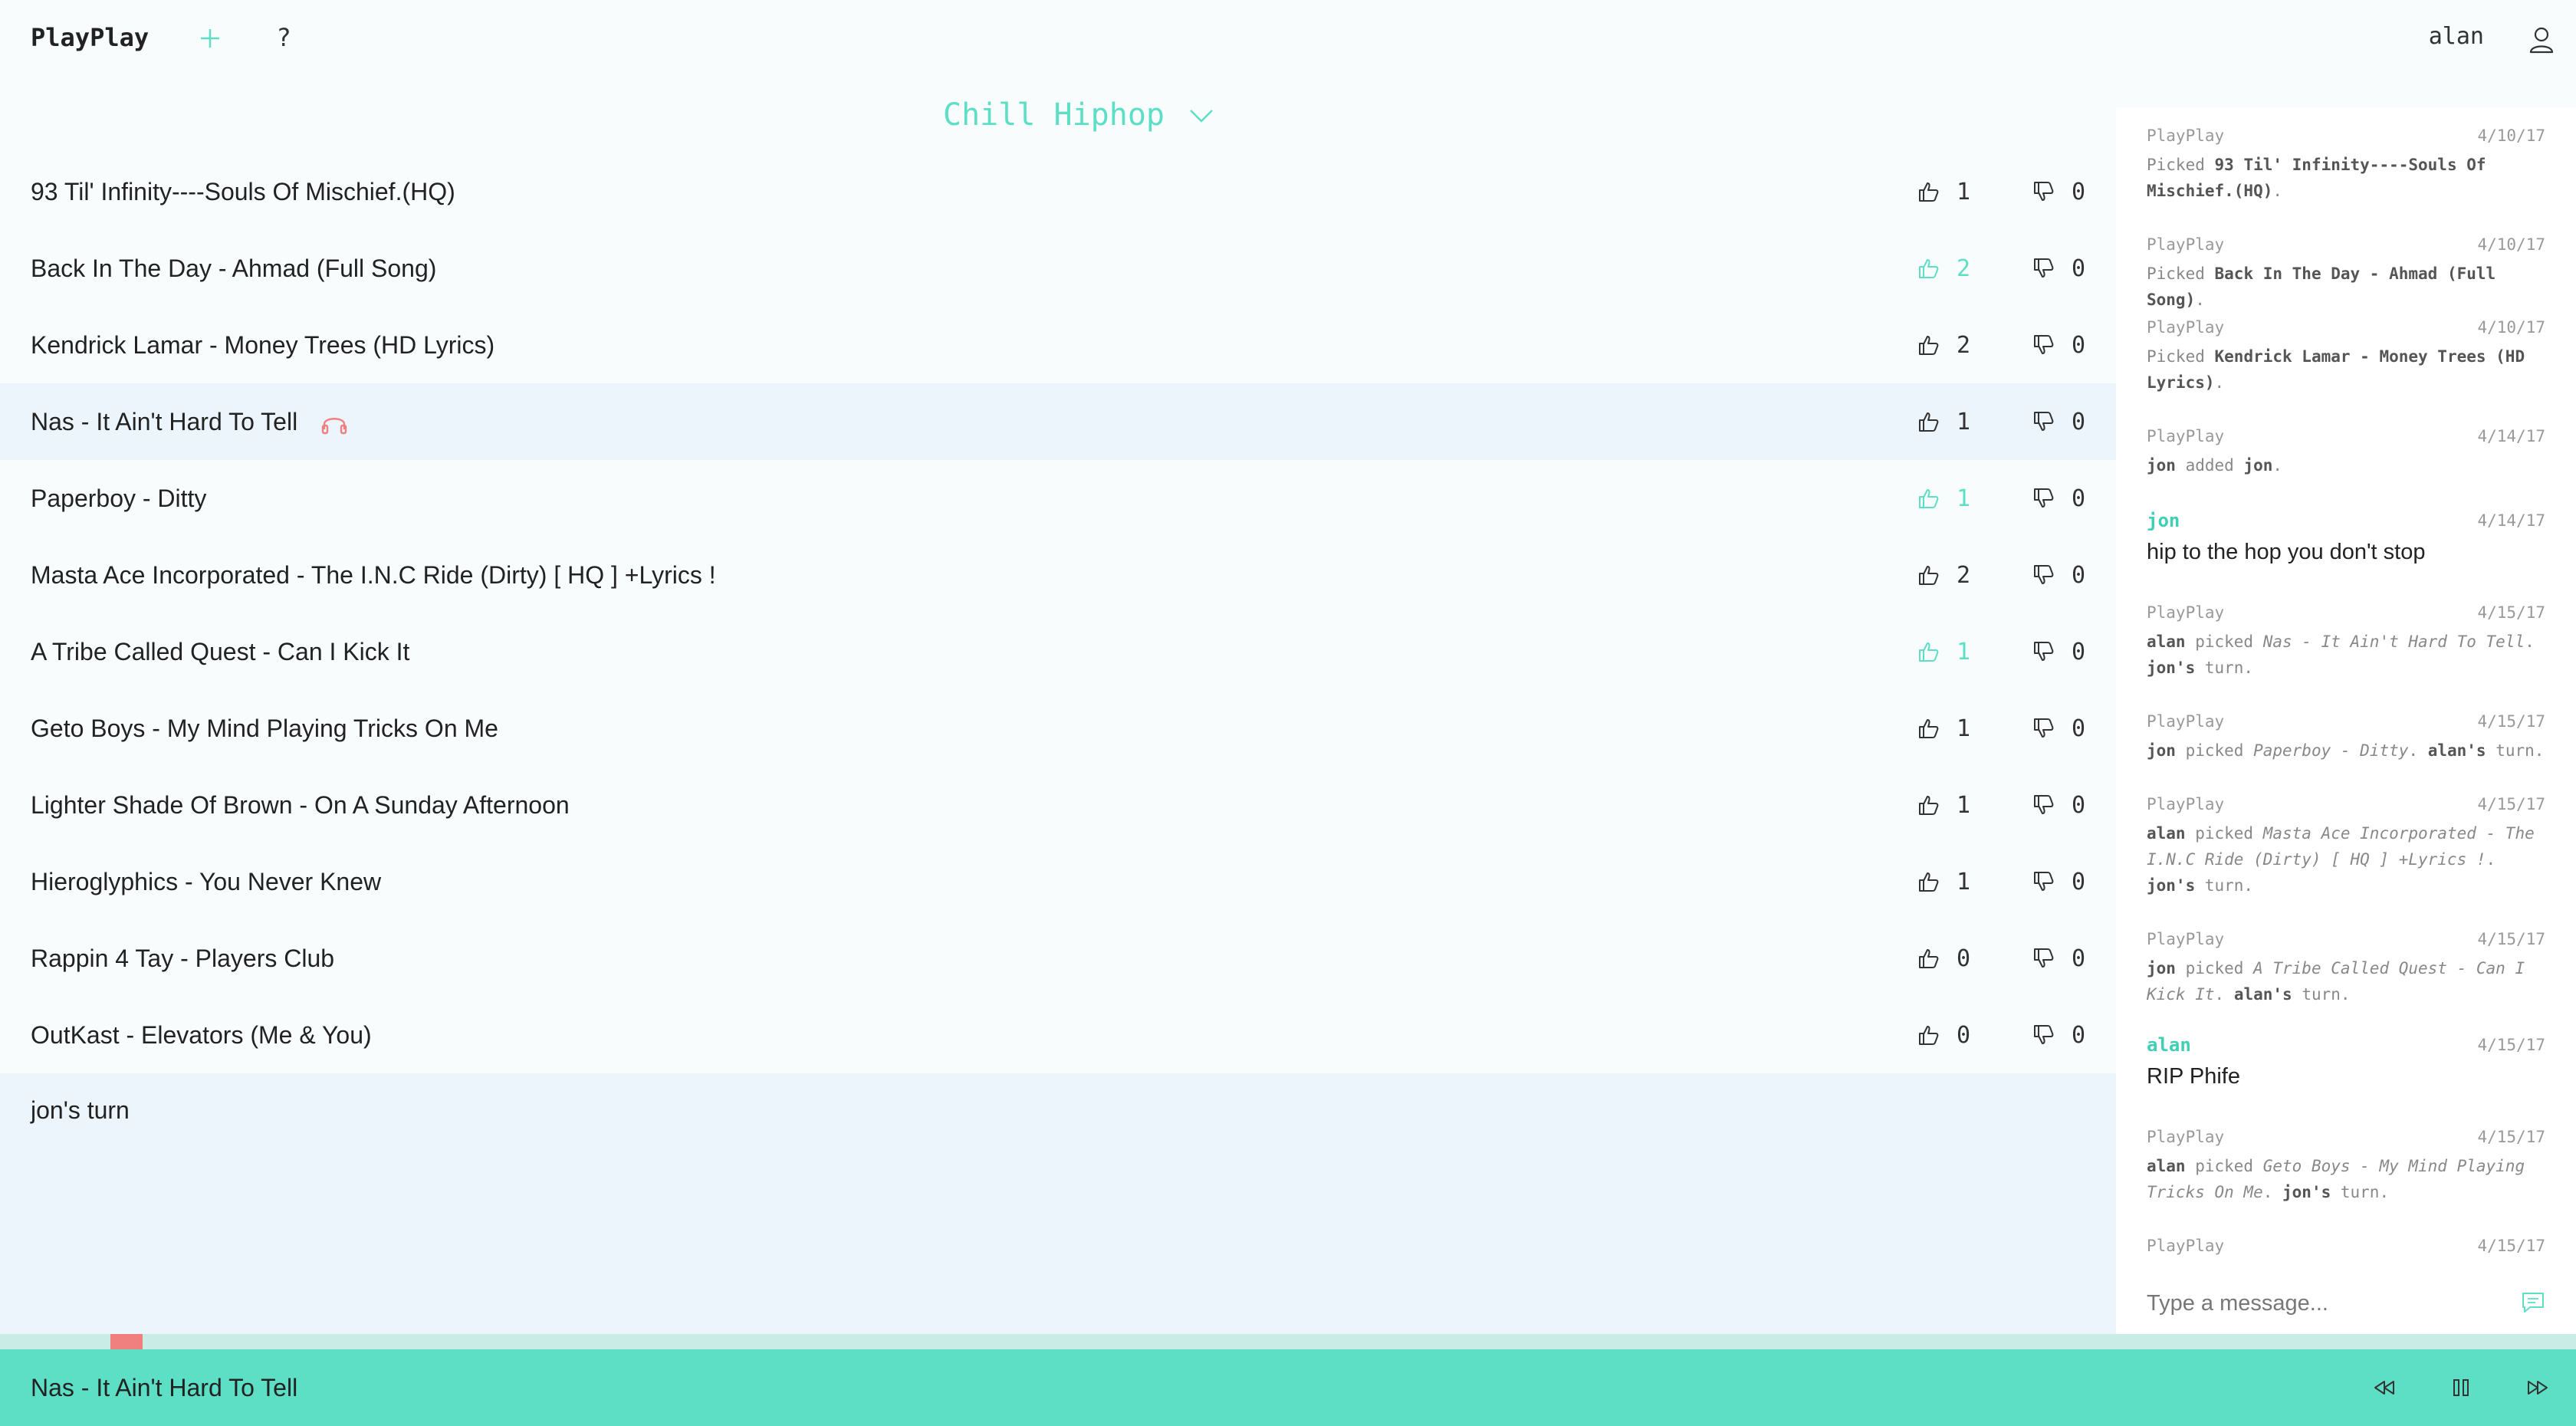 The height and width of the screenshot is (1426, 2576). What do you see at coordinates (2533, 1303) in the screenshot?
I see `chat-bubble-icon` at bounding box center [2533, 1303].